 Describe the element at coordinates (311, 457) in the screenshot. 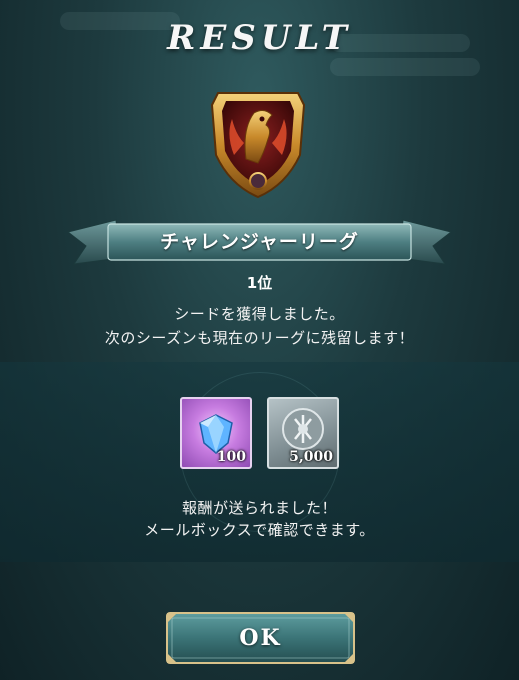

I see `reward-count: 5,000` at that location.